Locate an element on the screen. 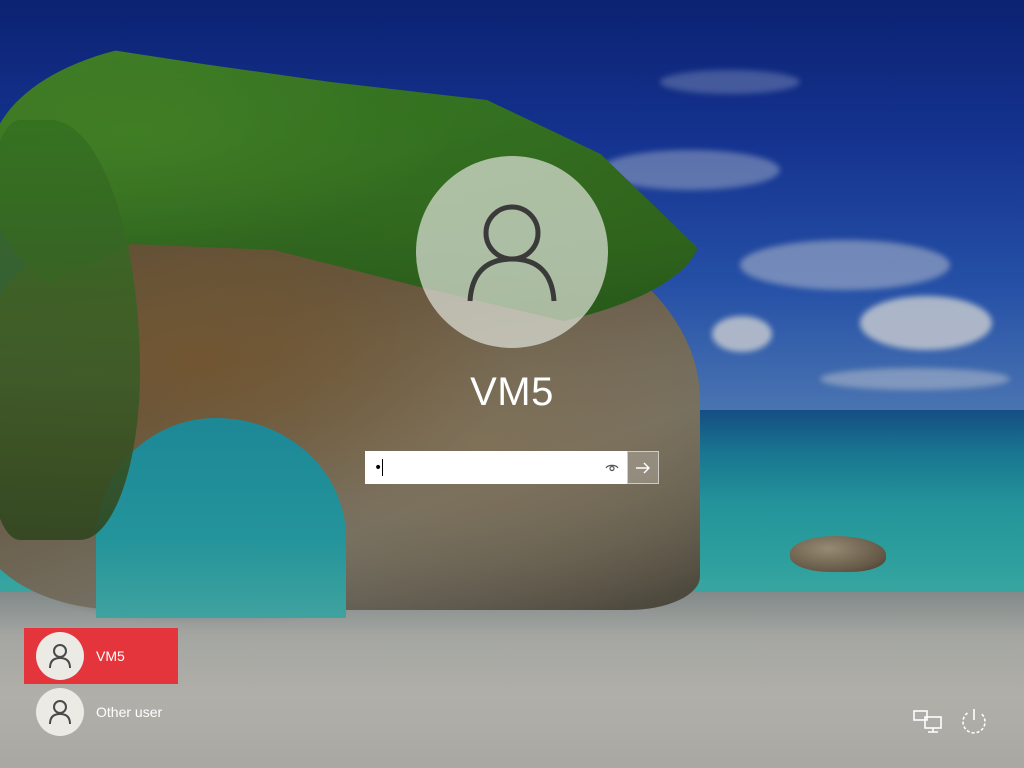 The image size is (1024, 768). password-box is located at coordinates (496, 467).